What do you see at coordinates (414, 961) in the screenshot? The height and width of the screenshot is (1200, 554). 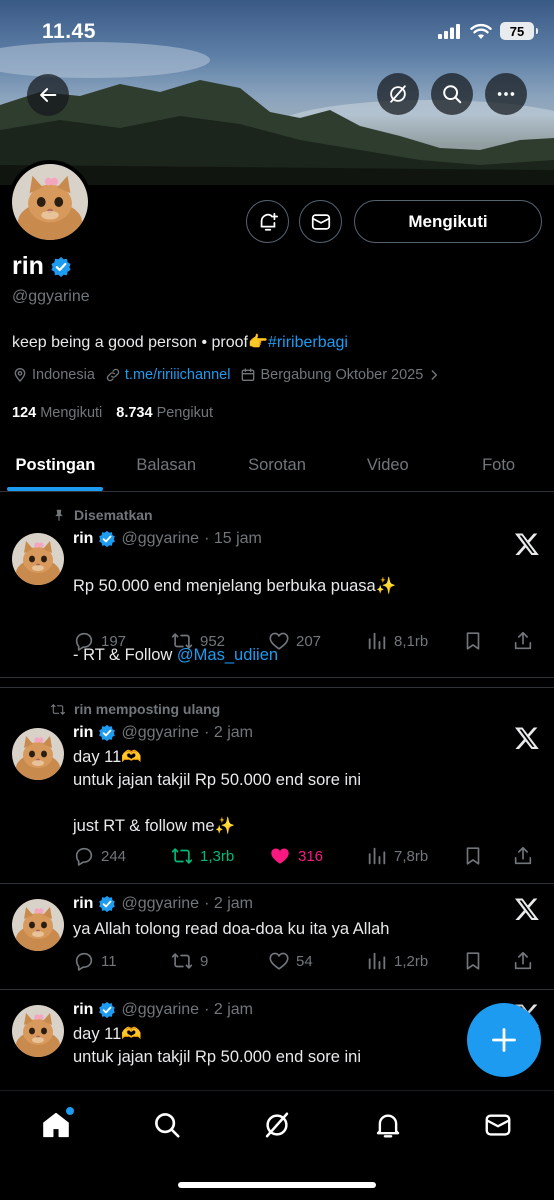 I see `views-button: 1,2rb` at bounding box center [414, 961].